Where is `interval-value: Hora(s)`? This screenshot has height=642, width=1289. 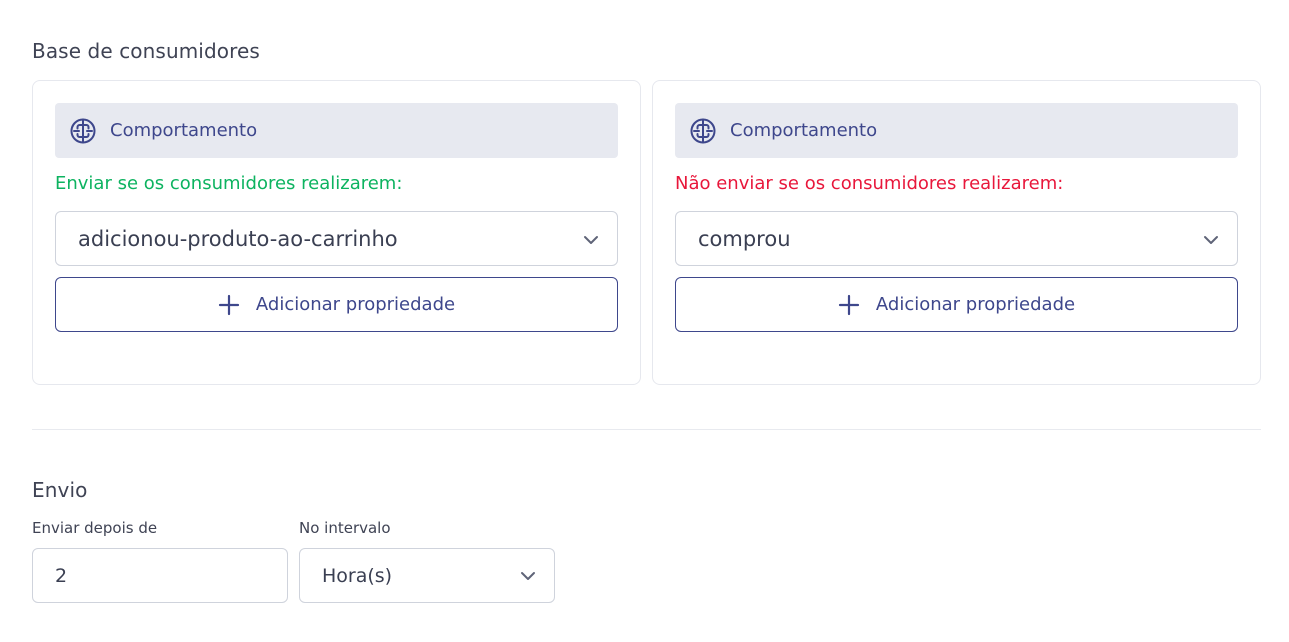 interval-value: Hora(s) is located at coordinates (357, 575).